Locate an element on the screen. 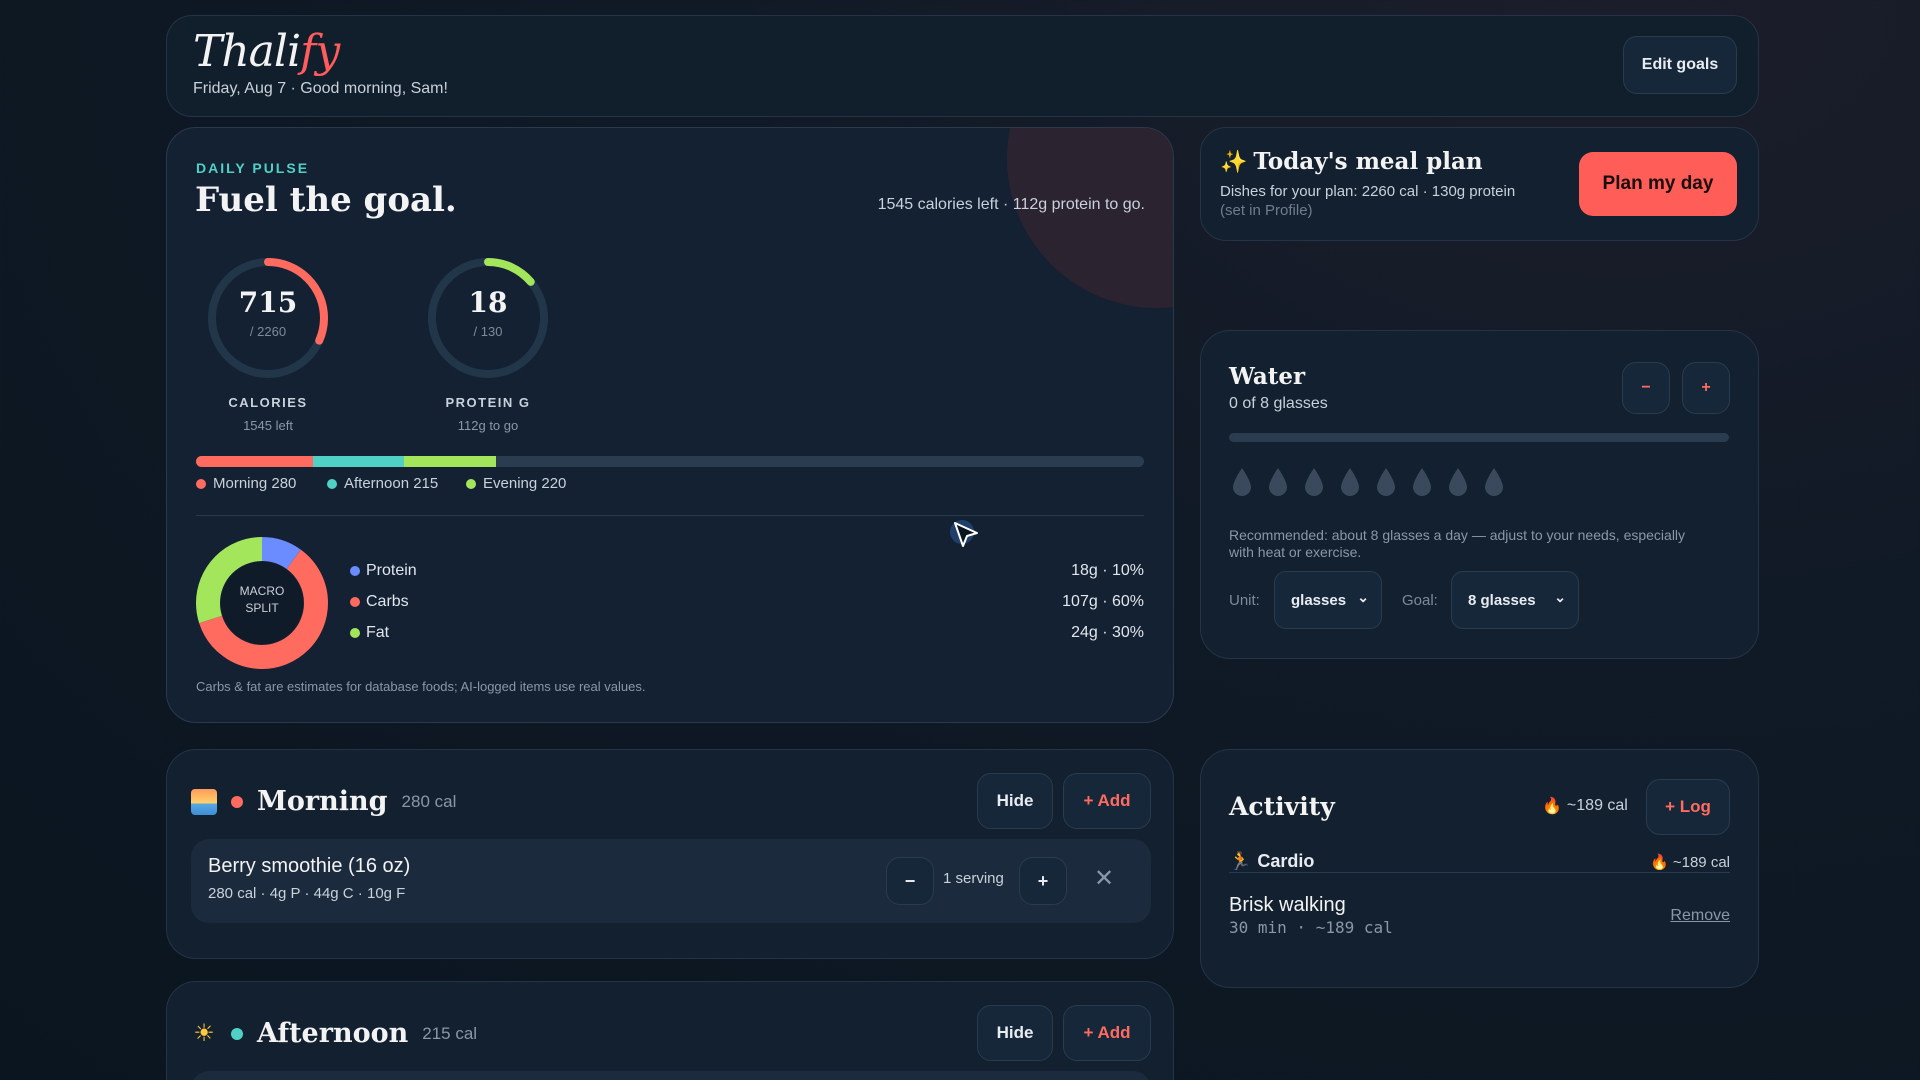 This screenshot has height=1080, width=1920. protein-goal: / 130 is located at coordinates (488, 331).